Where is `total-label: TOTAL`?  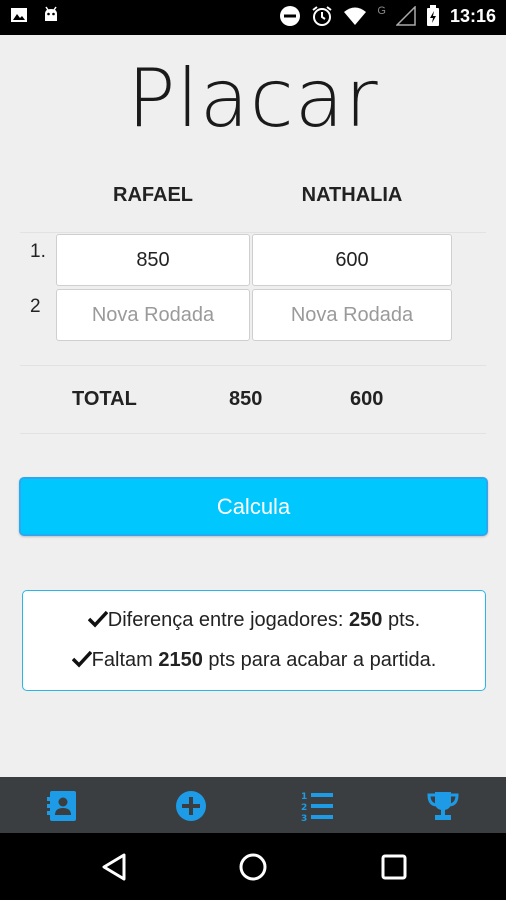
total-label: TOTAL is located at coordinates (104, 399).